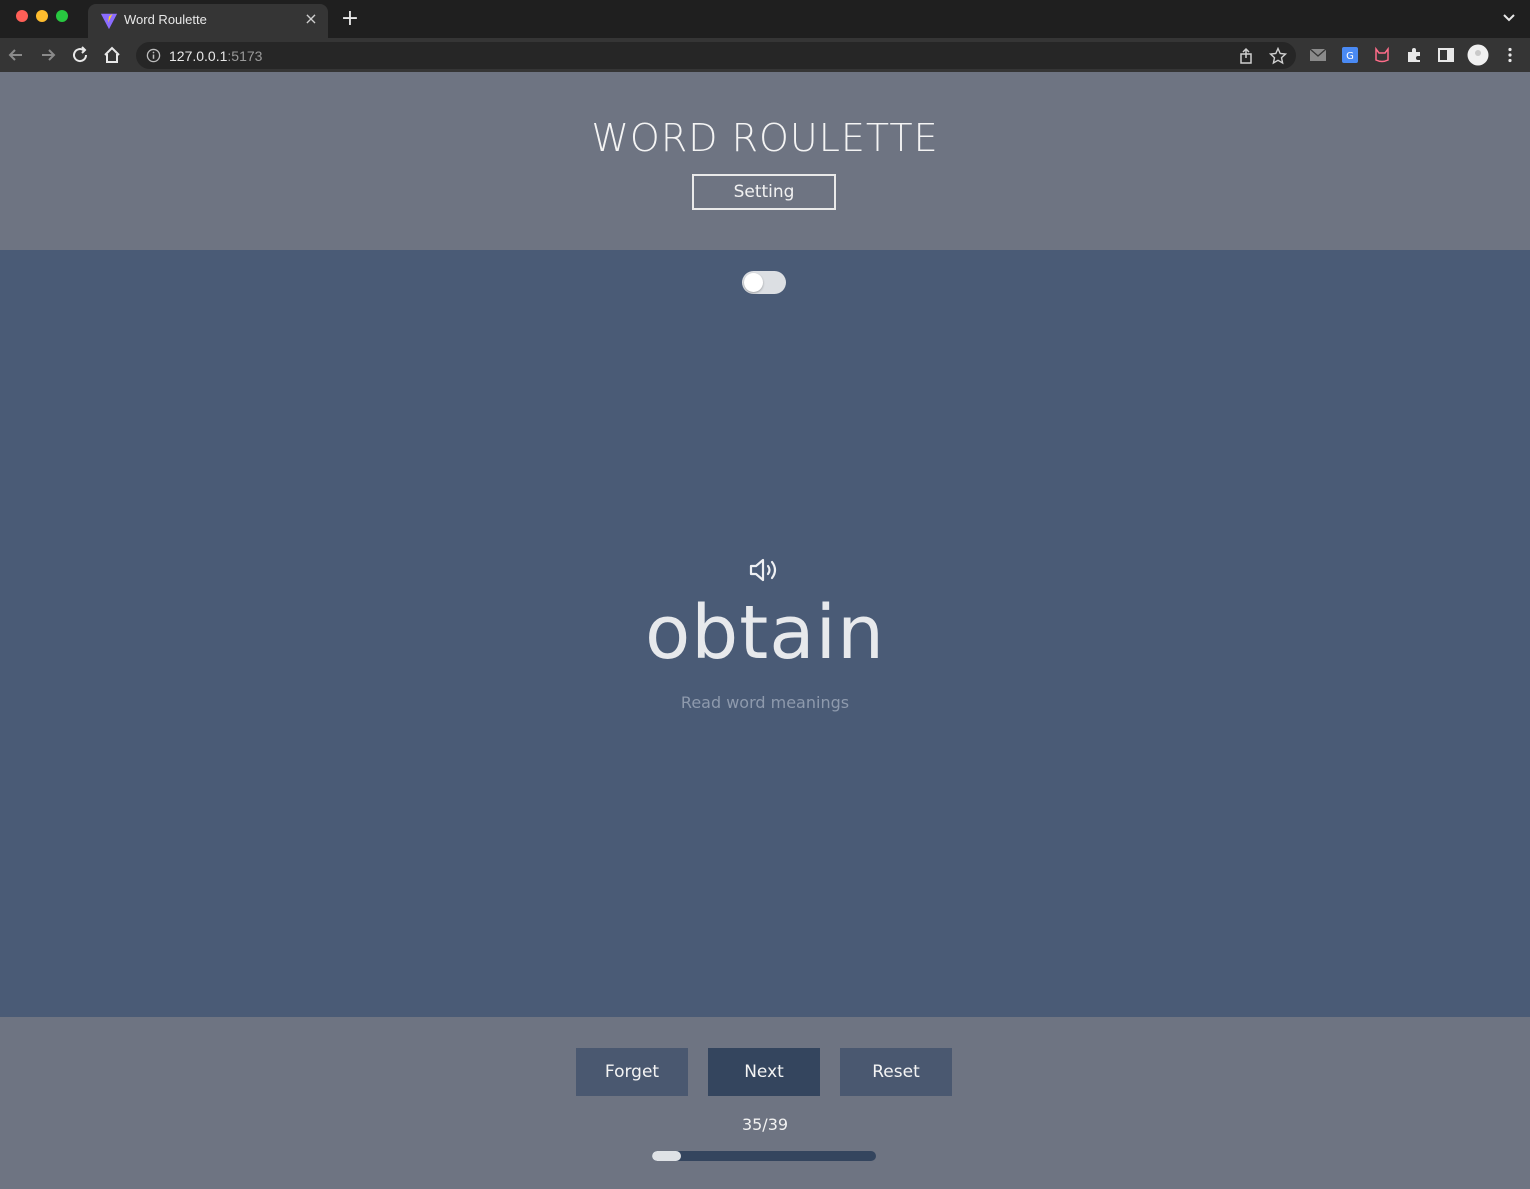 This screenshot has width=1530, height=1189. I want to click on translate-extension-icon: G, so click(1350, 55).